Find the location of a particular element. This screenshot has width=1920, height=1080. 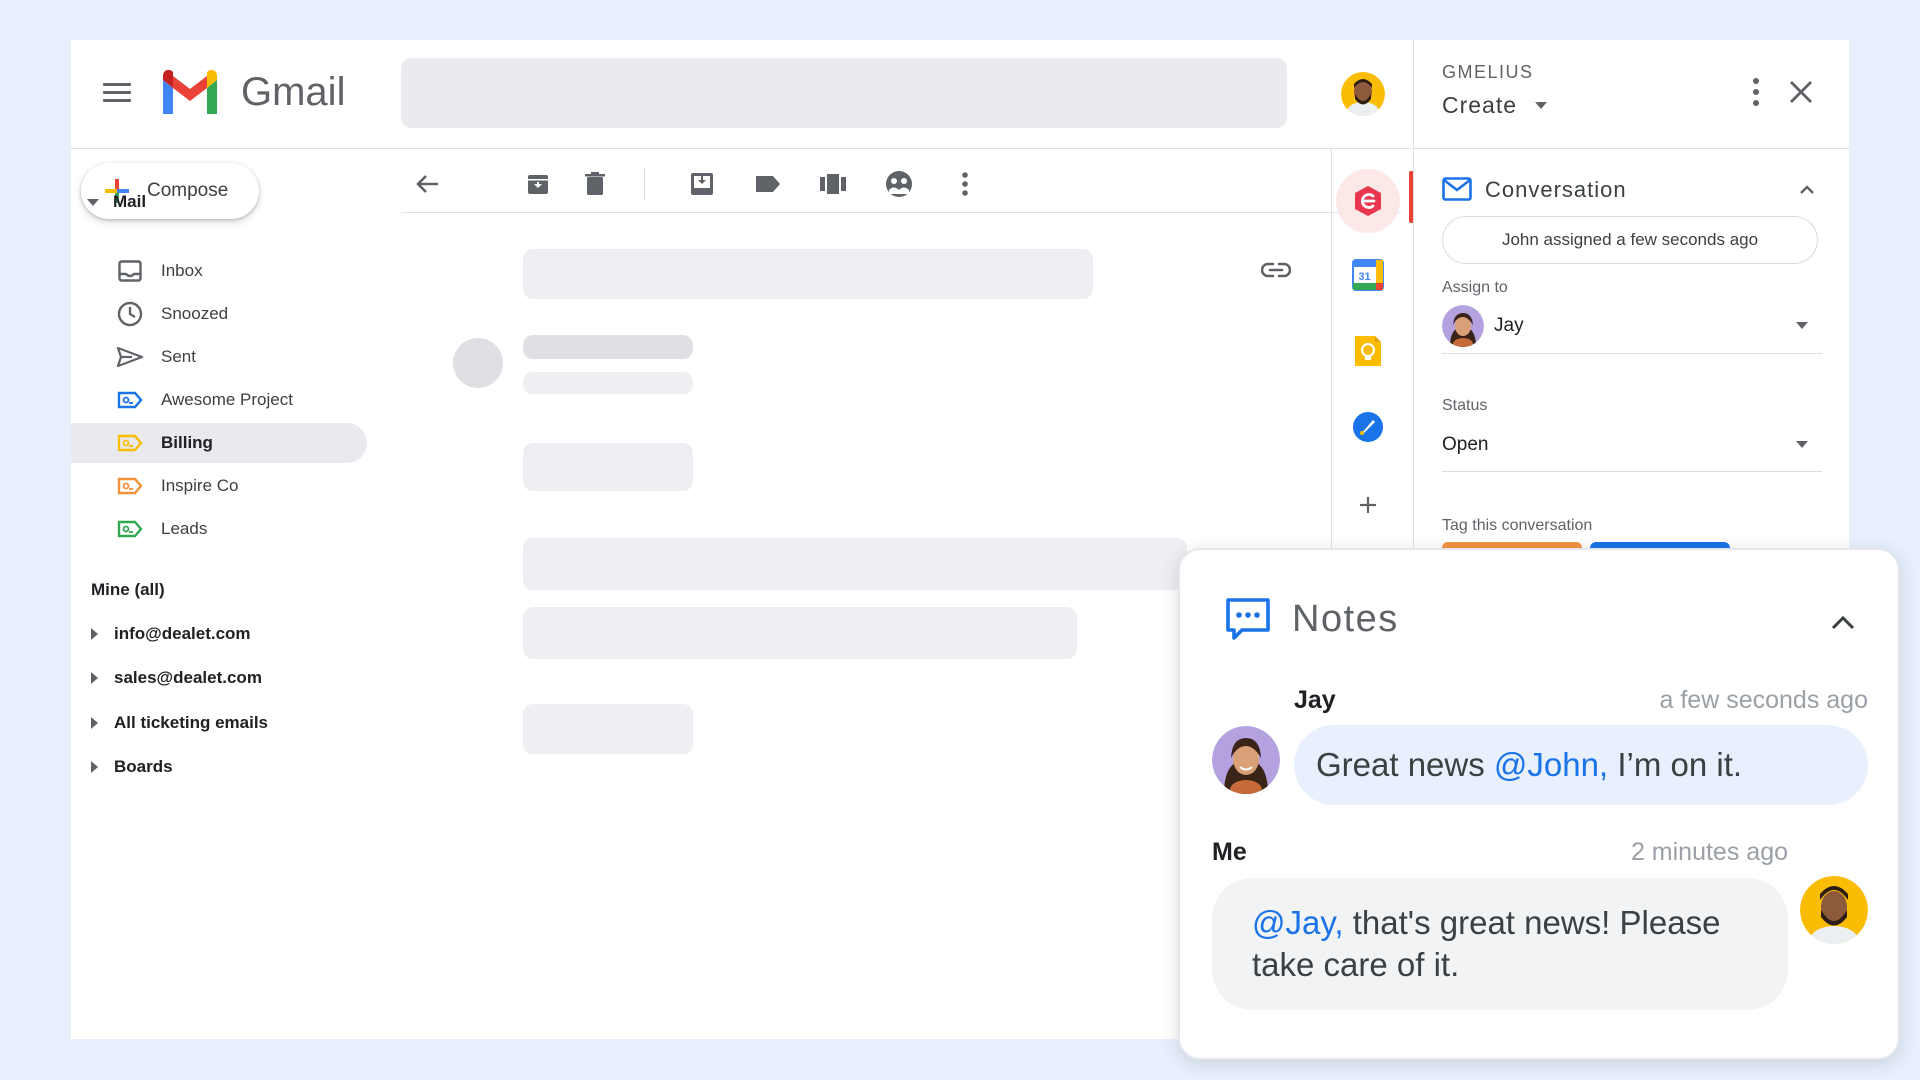

mail-section-header: Mail is located at coordinates (116, 202).